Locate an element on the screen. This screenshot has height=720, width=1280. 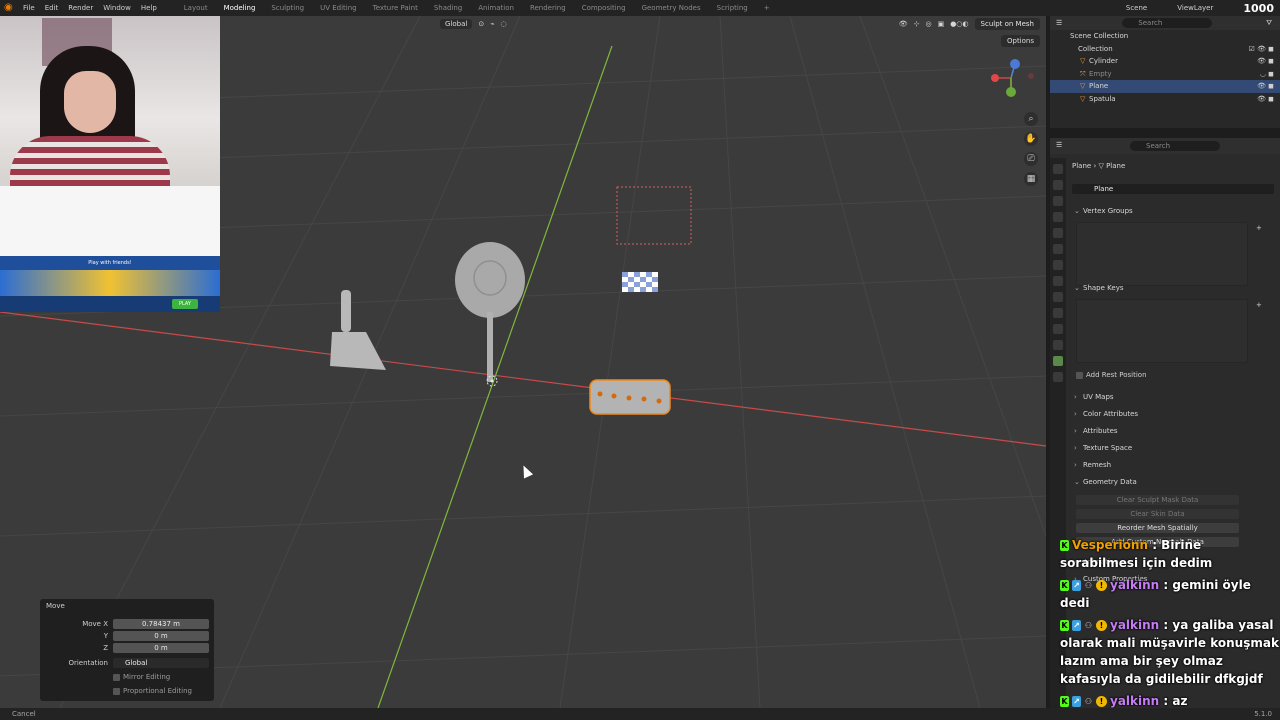
properties-search-input: Search is located at coordinates (1175, 146).